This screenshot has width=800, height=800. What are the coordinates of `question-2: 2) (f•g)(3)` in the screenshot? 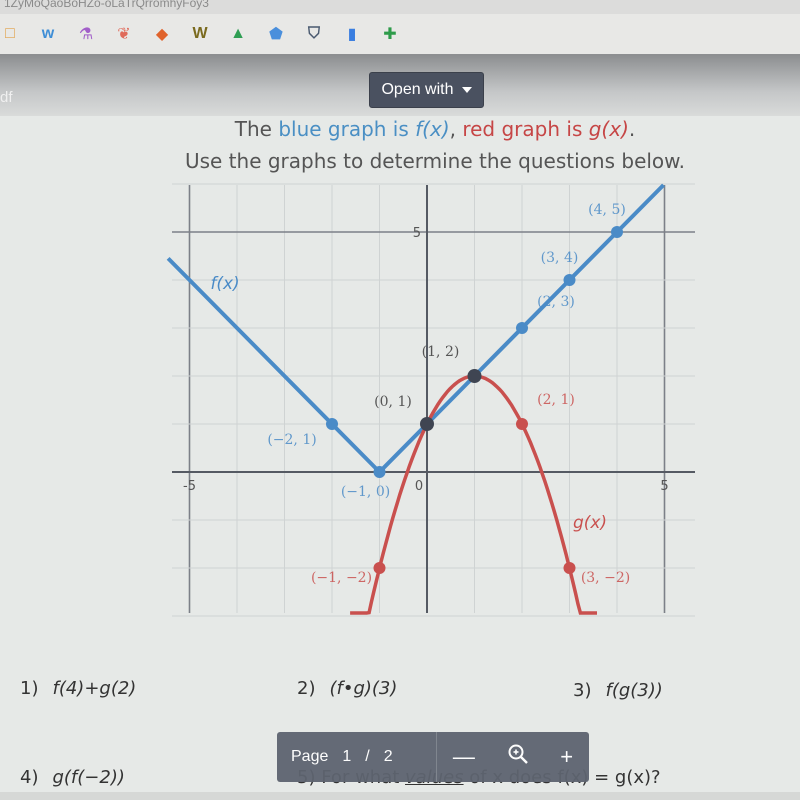 It's located at (347, 688).